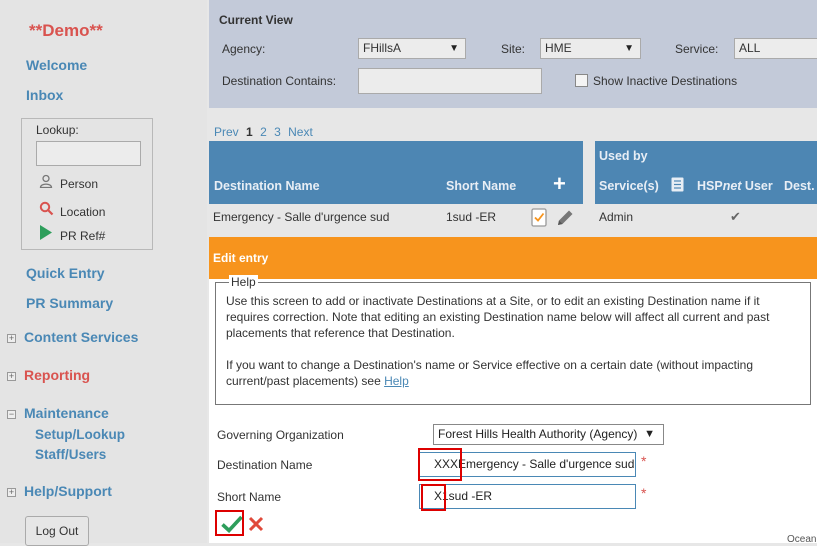 Image resolution: width=817 pixels, height=546 pixels. Describe the element at coordinates (88, 153) in the screenshot. I see `lookup-input` at that location.